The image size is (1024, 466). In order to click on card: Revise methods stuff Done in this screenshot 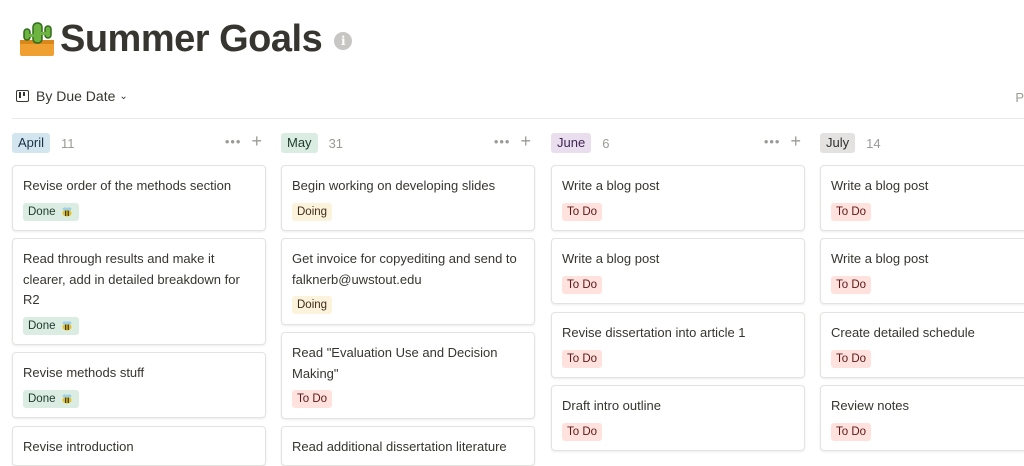, I will do `click(139, 385)`.